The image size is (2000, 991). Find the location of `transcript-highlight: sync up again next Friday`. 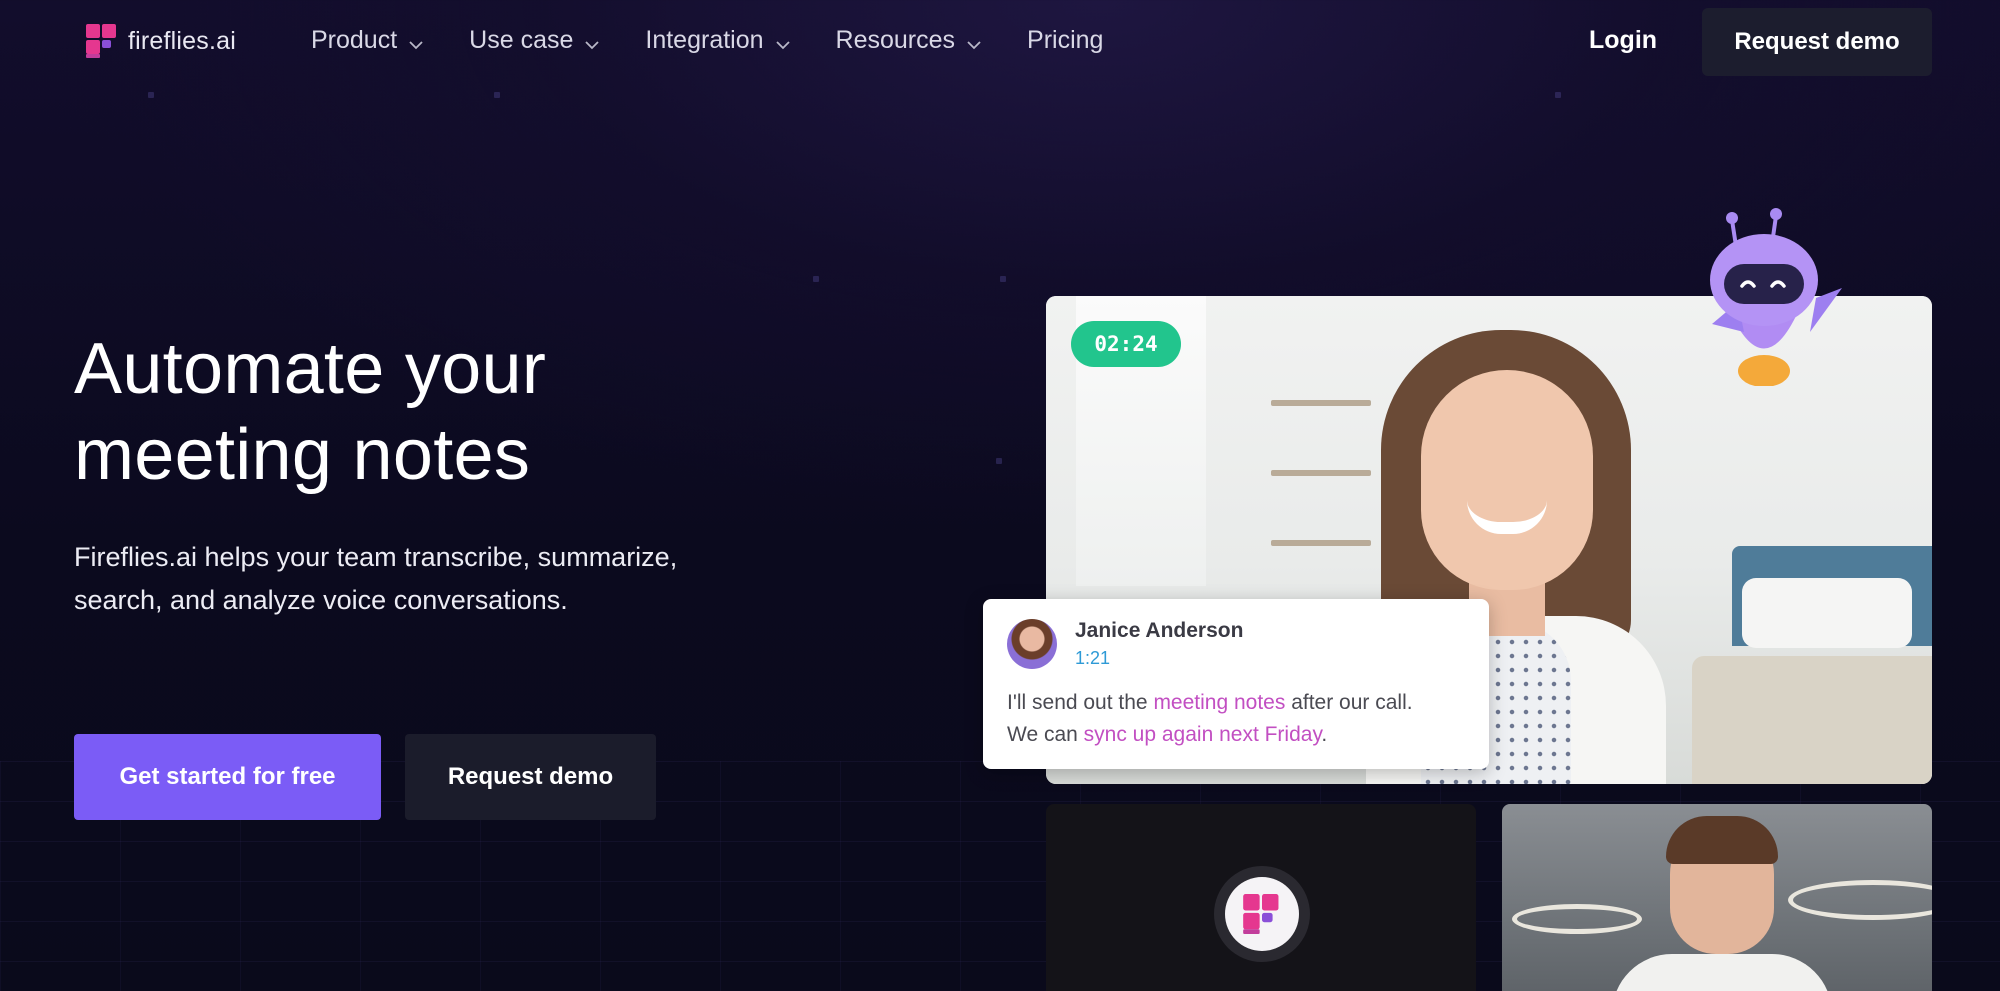

transcript-highlight: sync up again next Friday is located at coordinates (1202, 734).